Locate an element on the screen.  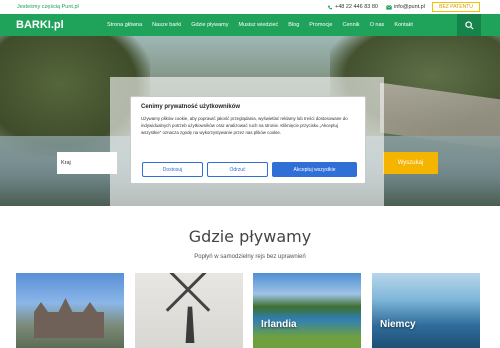
nav-item-blog: Blog is located at coordinates (293, 25).